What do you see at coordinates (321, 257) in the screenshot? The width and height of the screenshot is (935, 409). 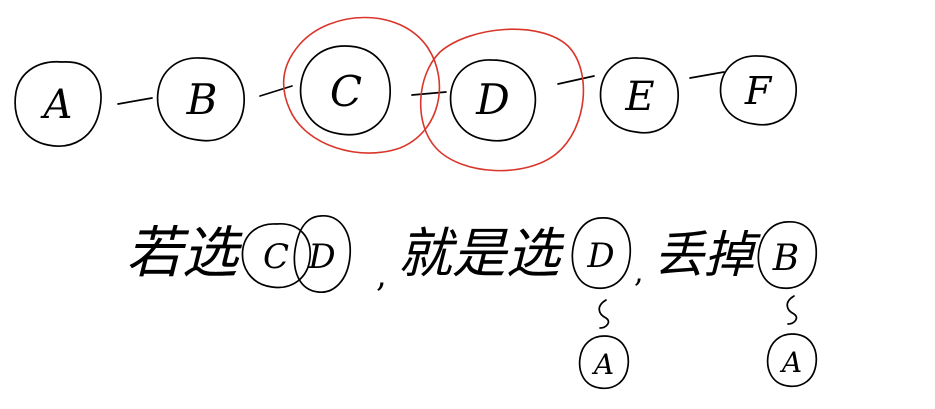 I see `sentence-pair-label-right: D` at bounding box center [321, 257].